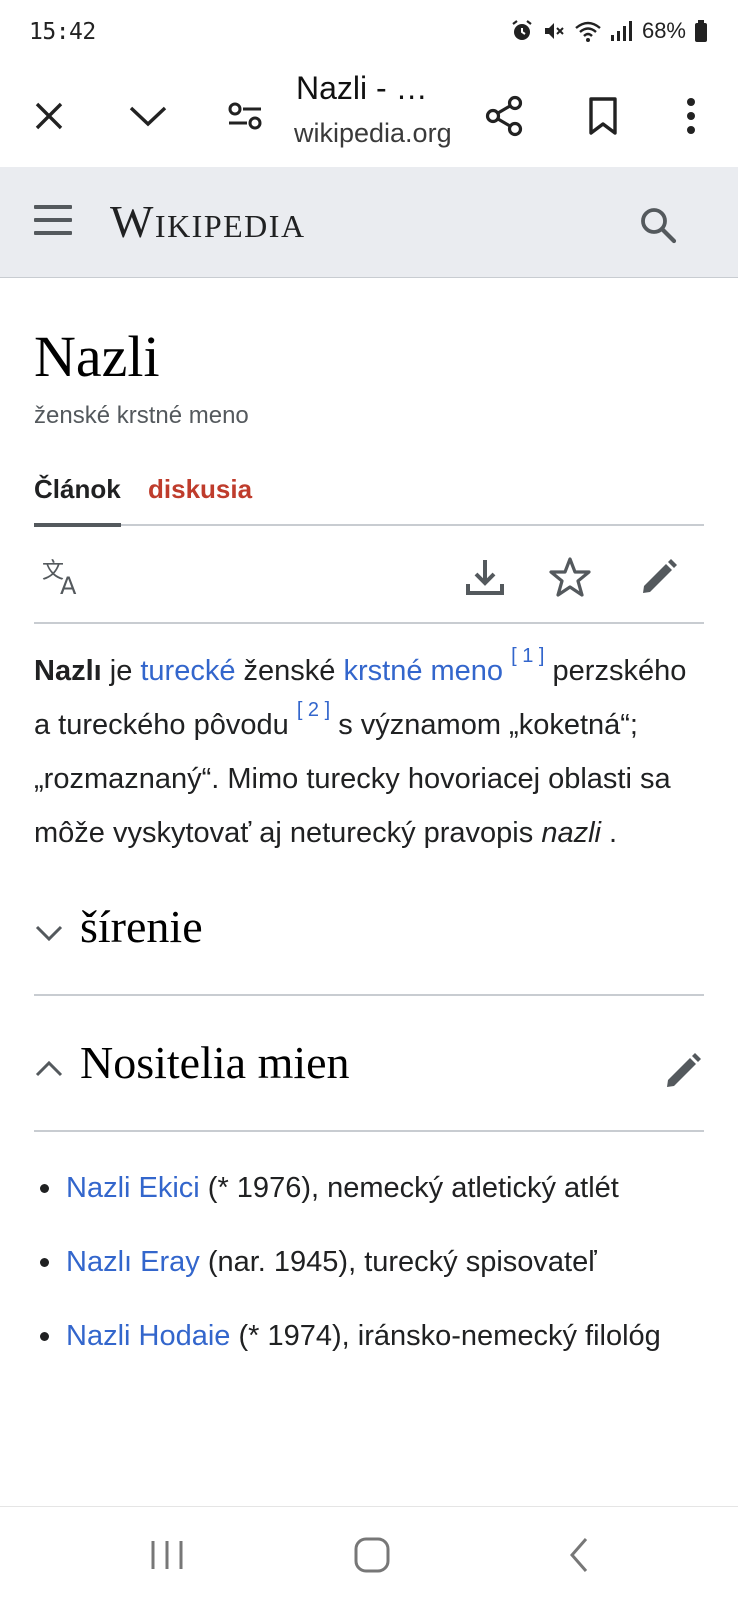 The image size is (738, 1600). What do you see at coordinates (289, 671) in the screenshot?
I see `intro-text: ženské` at bounding box center [289, 671].